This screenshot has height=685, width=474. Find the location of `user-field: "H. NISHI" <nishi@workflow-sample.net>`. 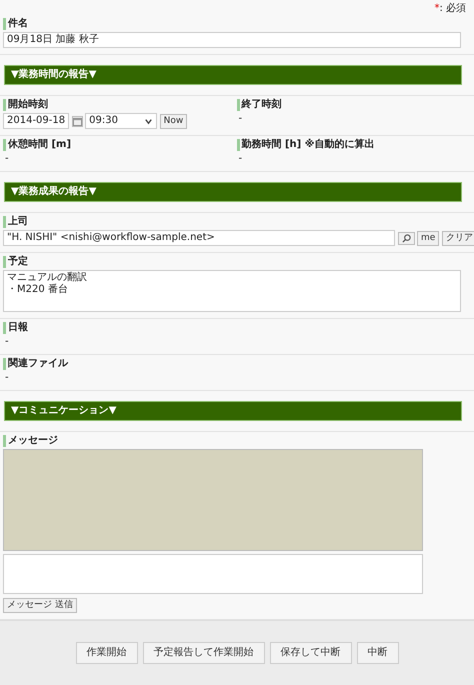

user-field: "H. NISHI" <nishi@workflow-sample.net> is located at coordinates (199, 238).